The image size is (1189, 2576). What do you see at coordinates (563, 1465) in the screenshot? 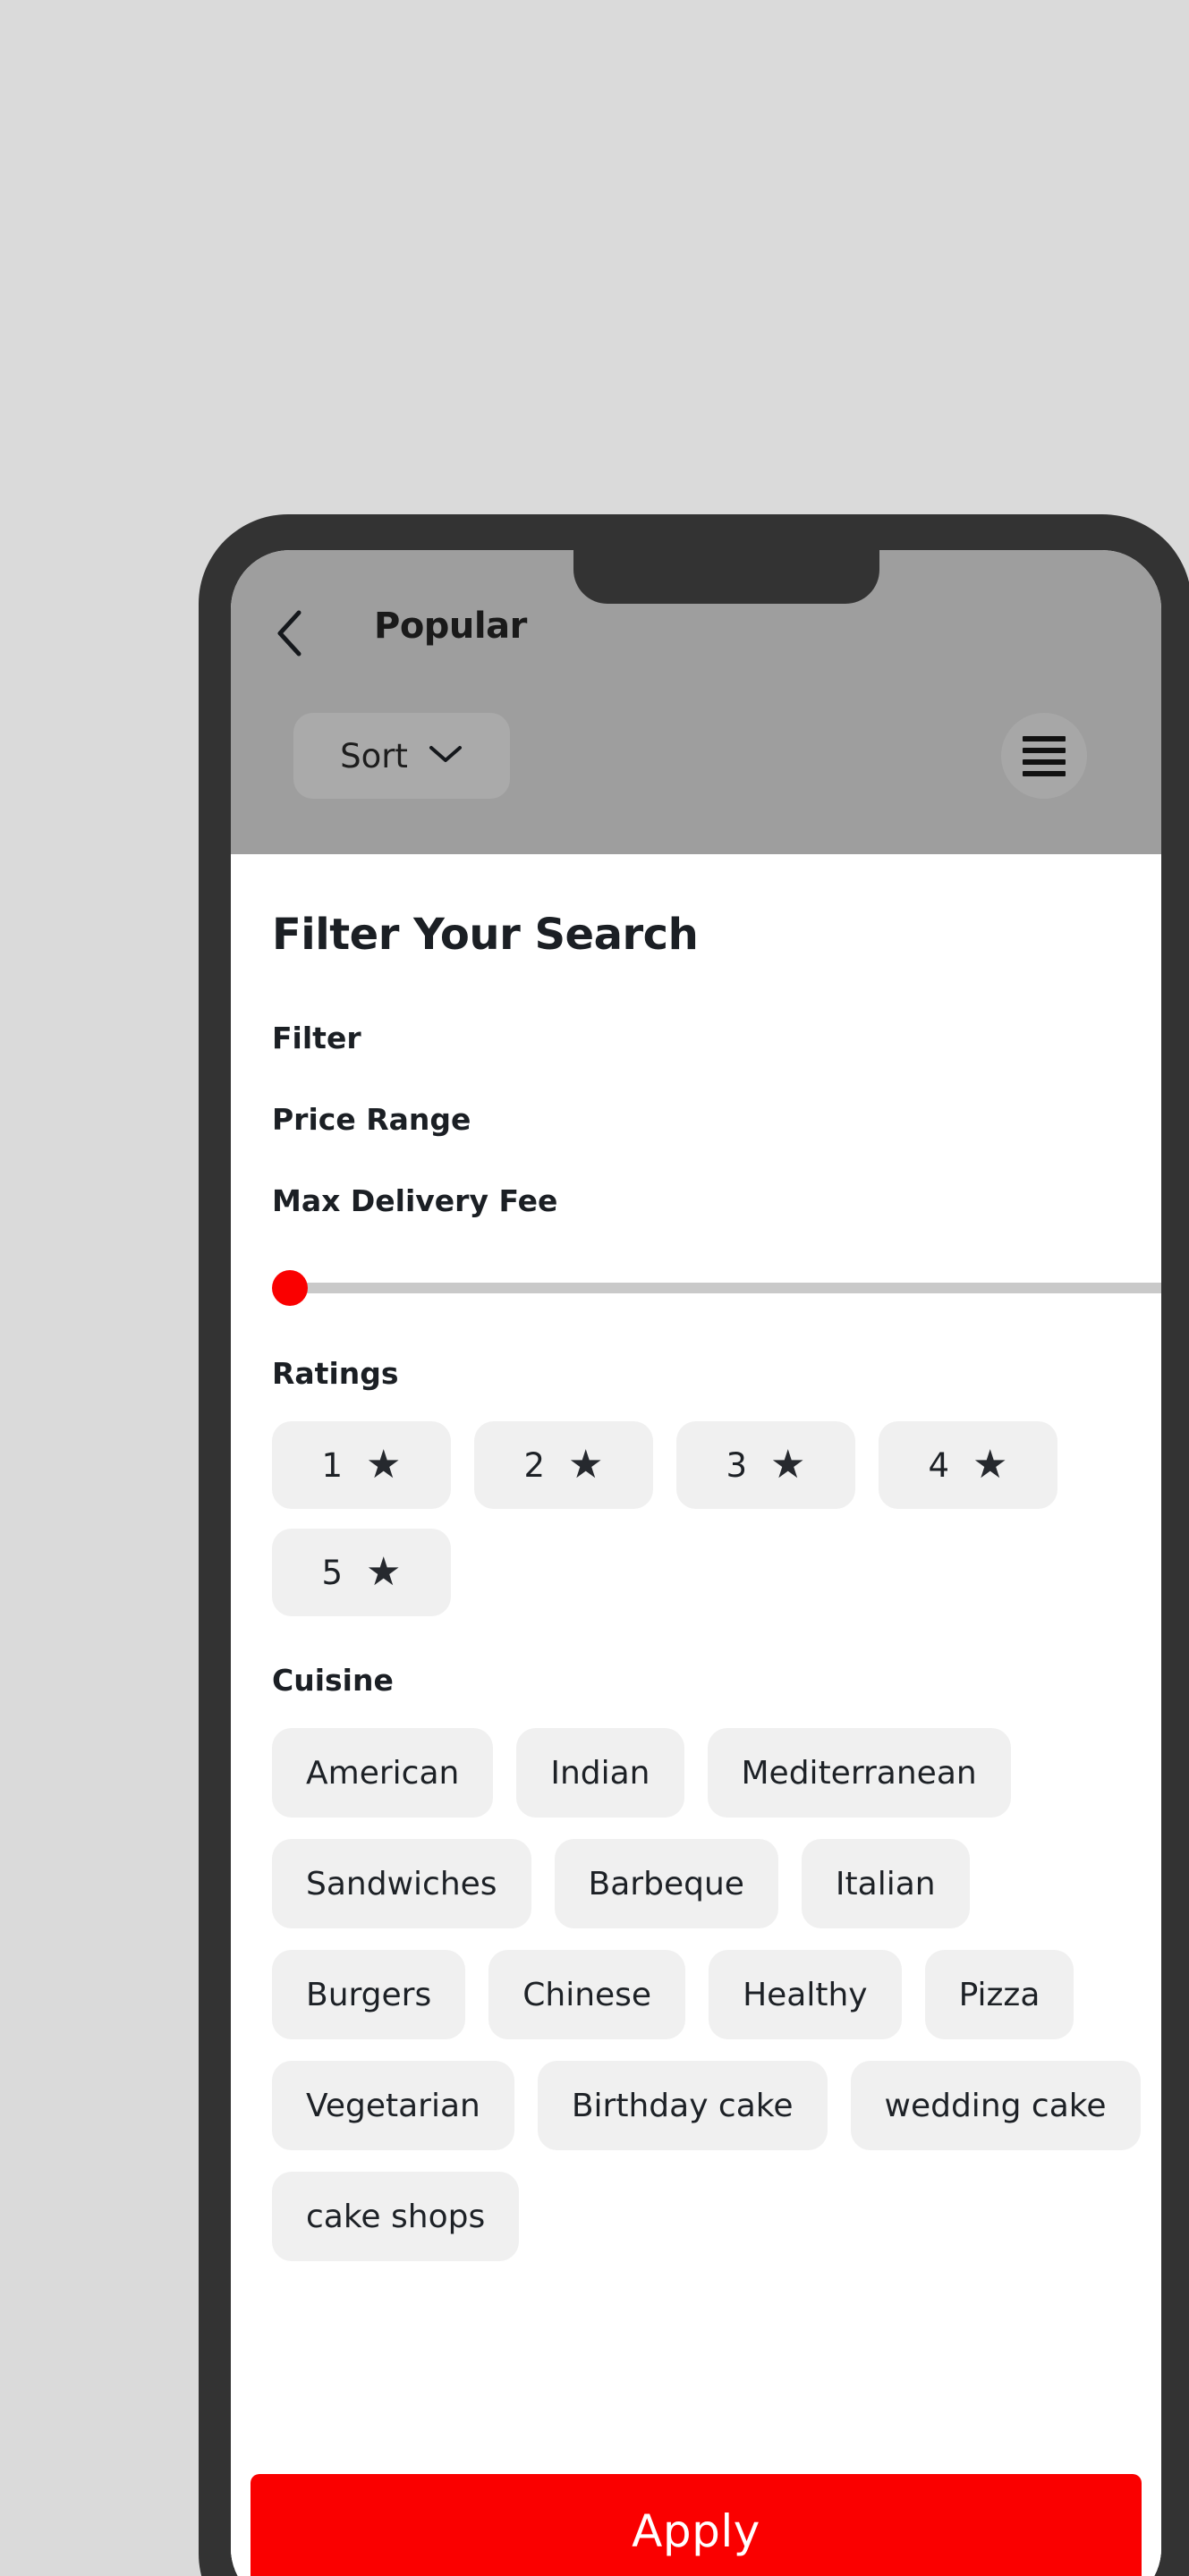
I see `rating-chip: 2 ★` at bounding box center [563, 1465].